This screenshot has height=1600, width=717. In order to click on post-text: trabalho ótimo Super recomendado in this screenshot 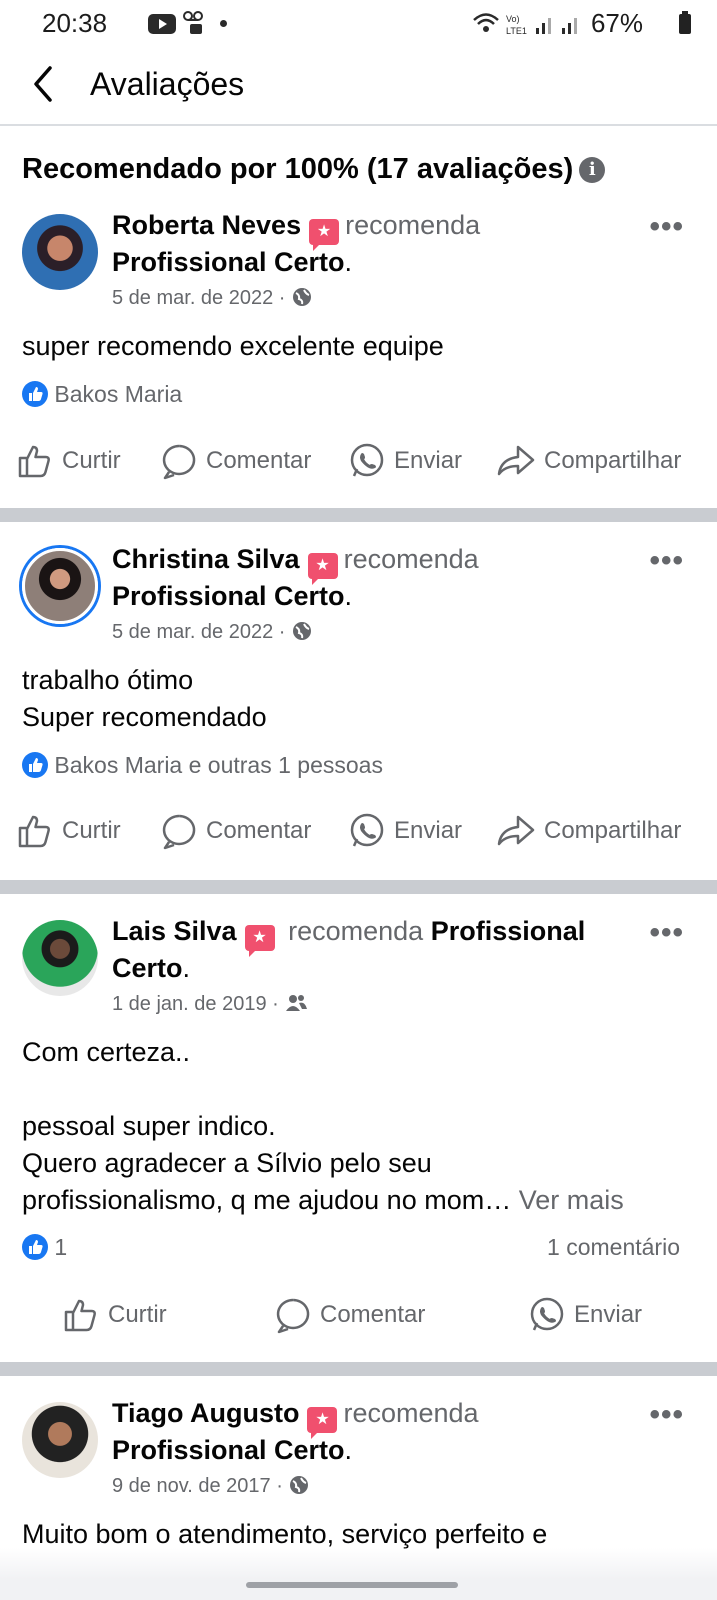, I will do `click(357, 699)`.